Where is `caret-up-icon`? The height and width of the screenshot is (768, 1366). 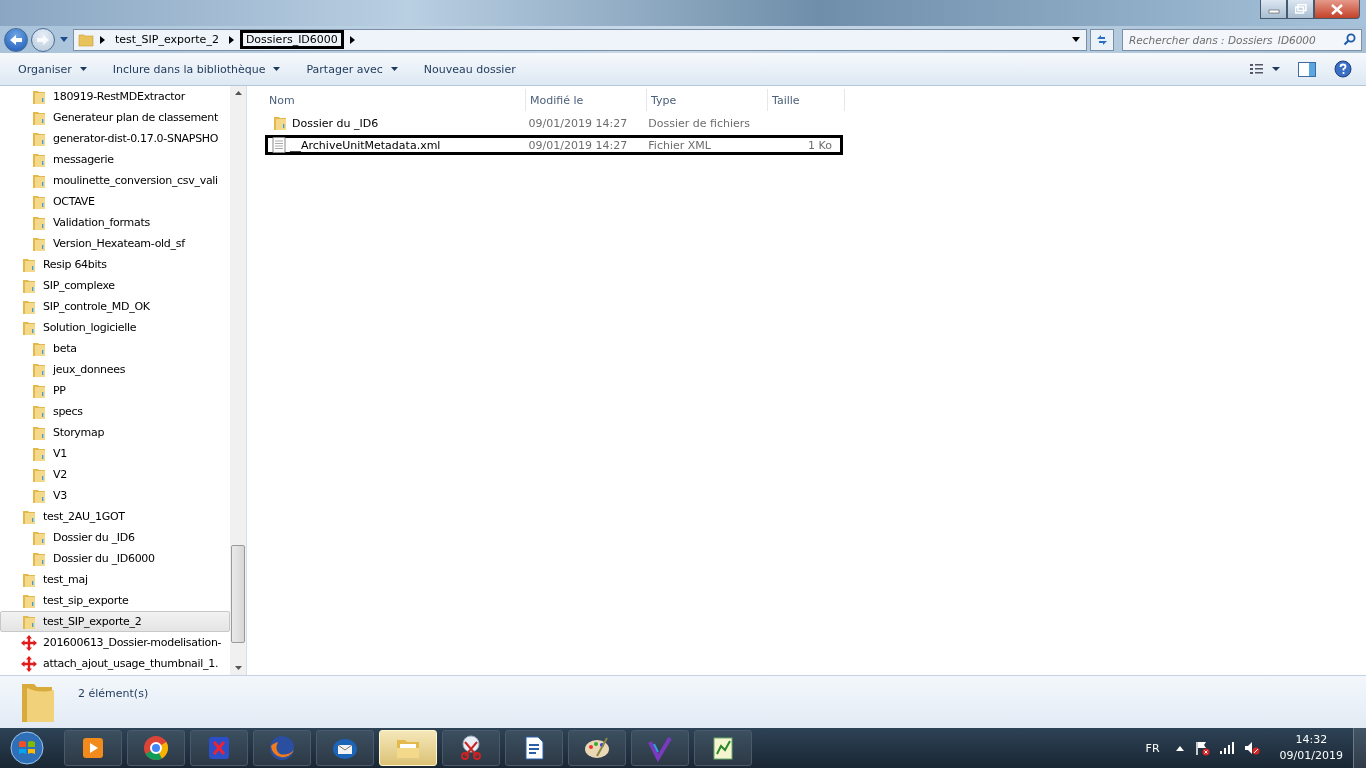 caret-up-icon is located at coordinates (1179, 748).